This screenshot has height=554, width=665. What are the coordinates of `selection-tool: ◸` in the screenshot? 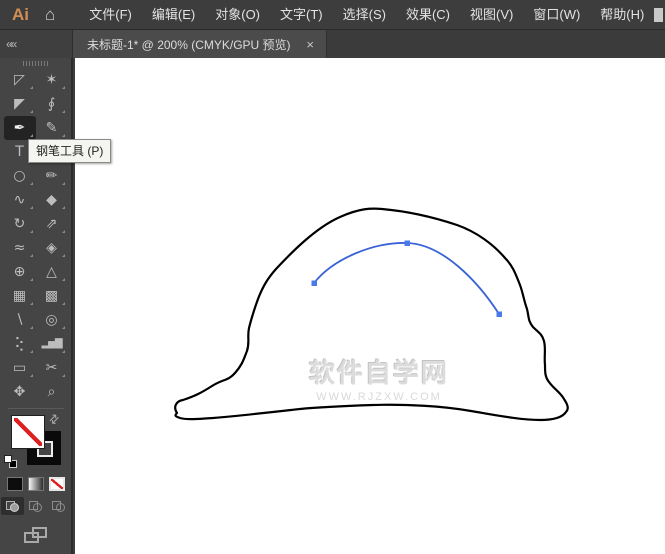 It's located at (20, 80).